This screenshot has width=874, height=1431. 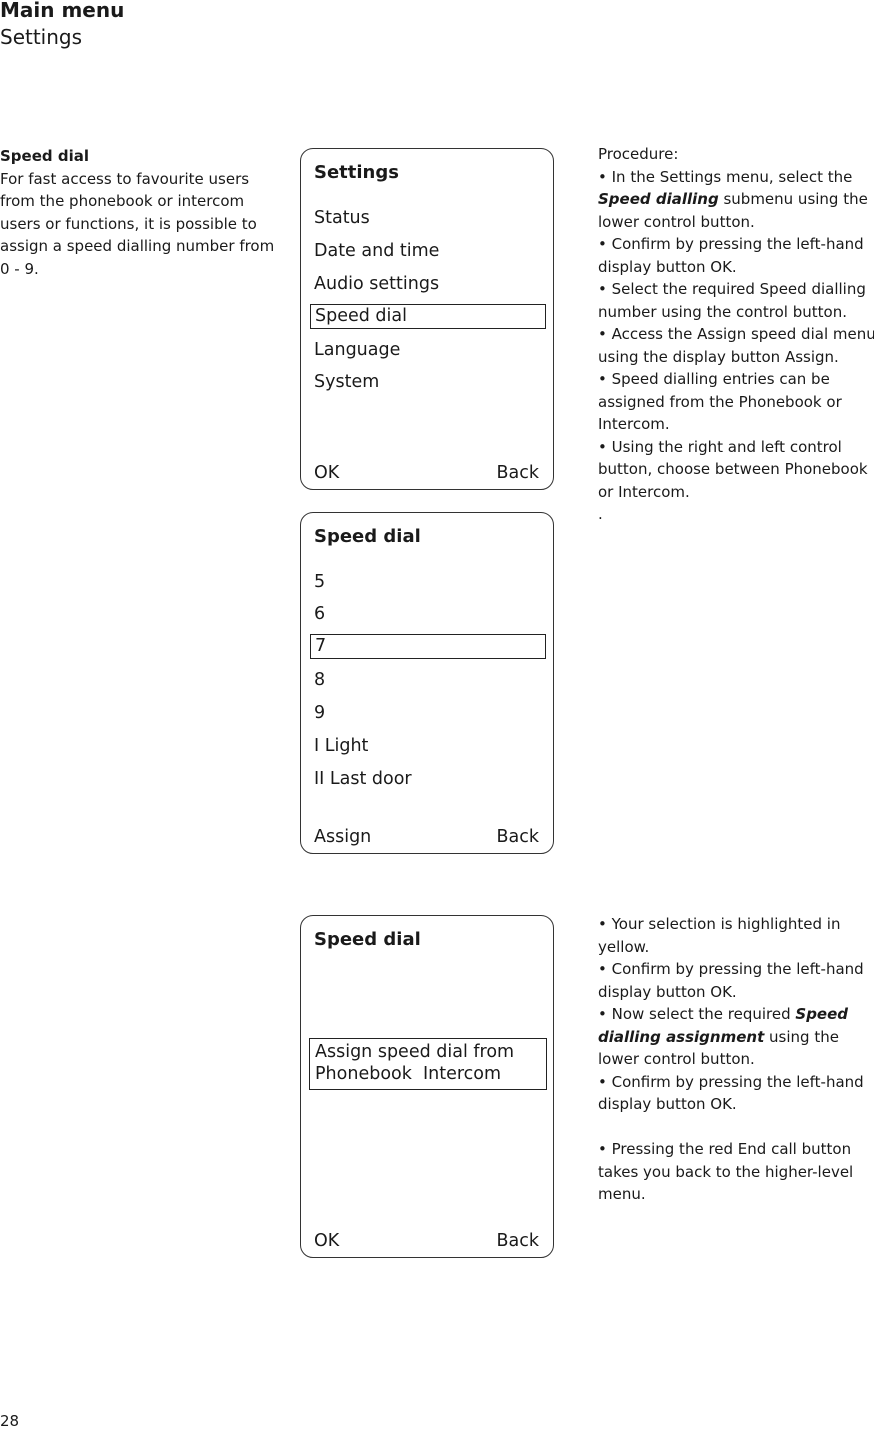 I want to click on step-text: • In the Settings menu, select the, so click(x=725, y=176).